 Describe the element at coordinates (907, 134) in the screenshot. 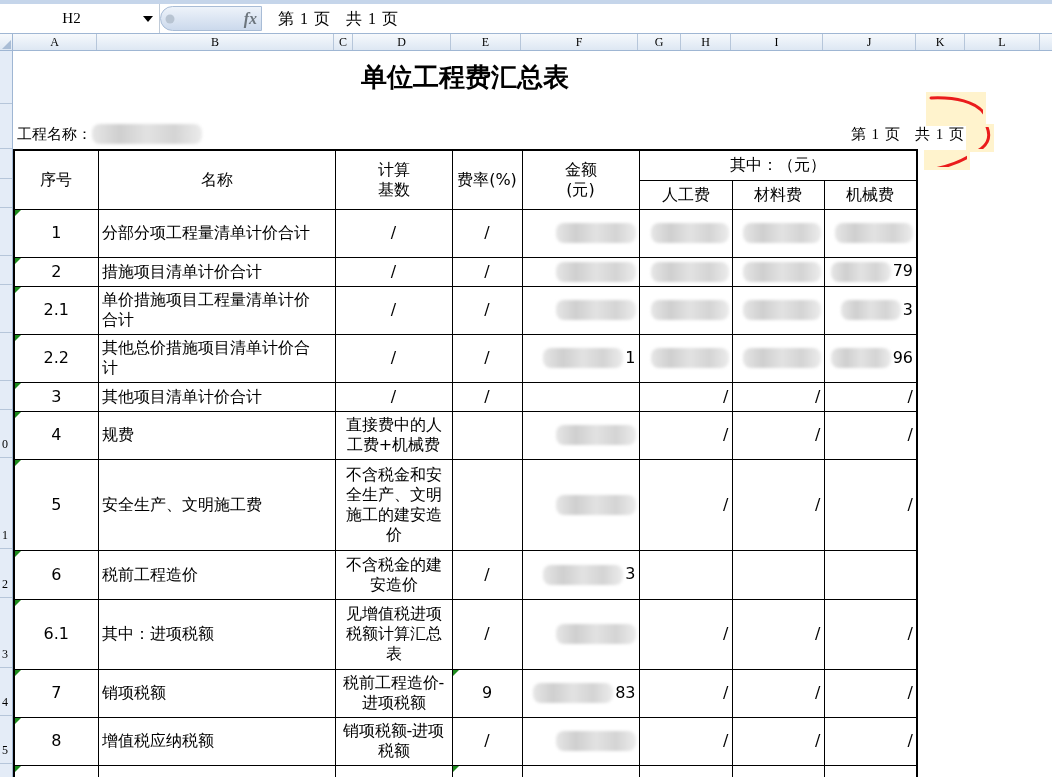

I see `page-number: 第 1 页 共 1 页` at that location.